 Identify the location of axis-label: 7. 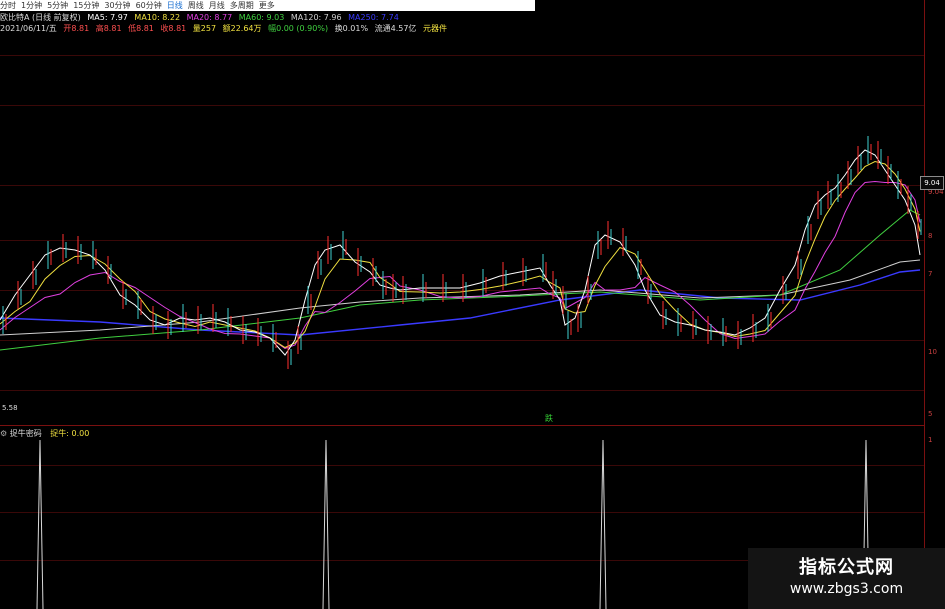
(930, 274).